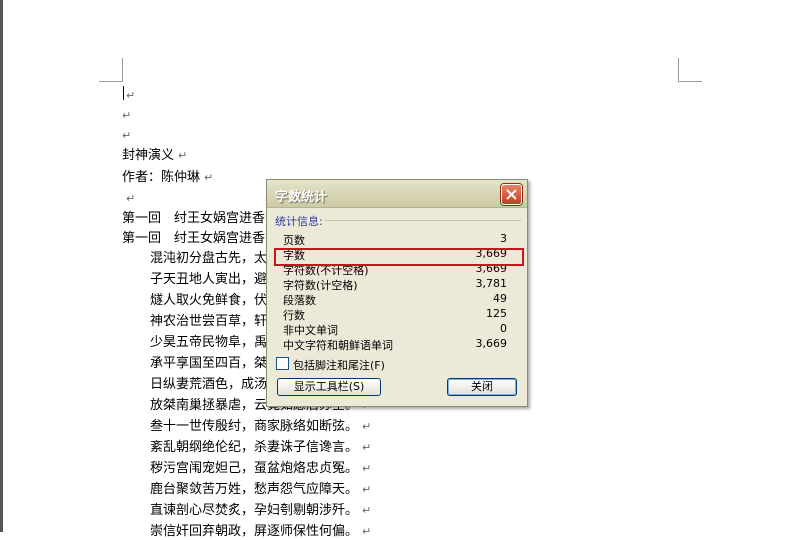 This screenshot has width=795, height=540. Describe the element at coordinates (395, 329) in the screenshot. I see `stat-row: 非中文单词 0` at that location.